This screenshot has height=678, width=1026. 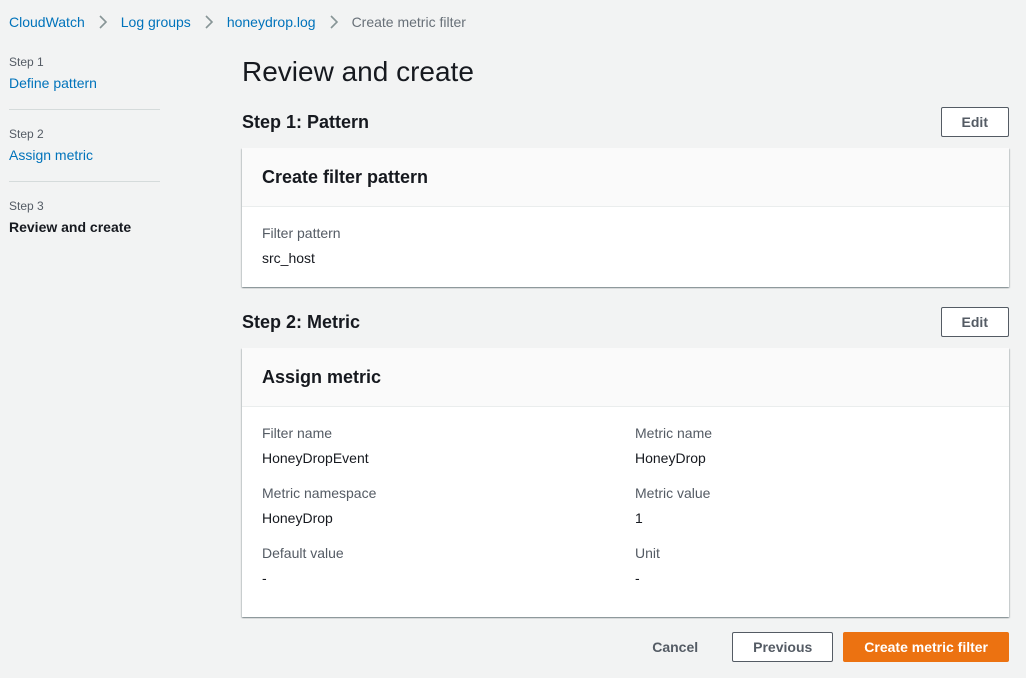 I want to click on wizard-step-3: Step 3 Review and create, so click(x=84, y=225).